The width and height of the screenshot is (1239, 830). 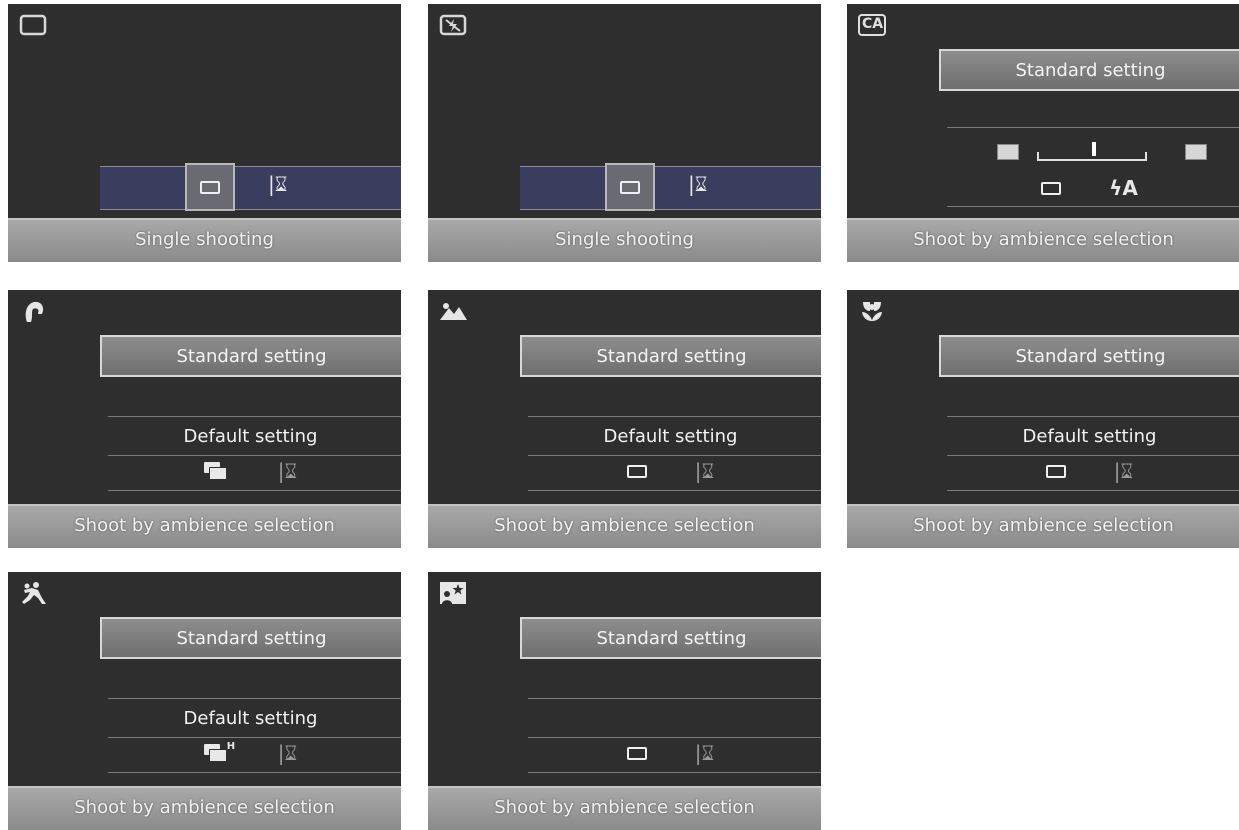 I want to click on high-speed-continuous-icon: H, so click(x=219, y=751).